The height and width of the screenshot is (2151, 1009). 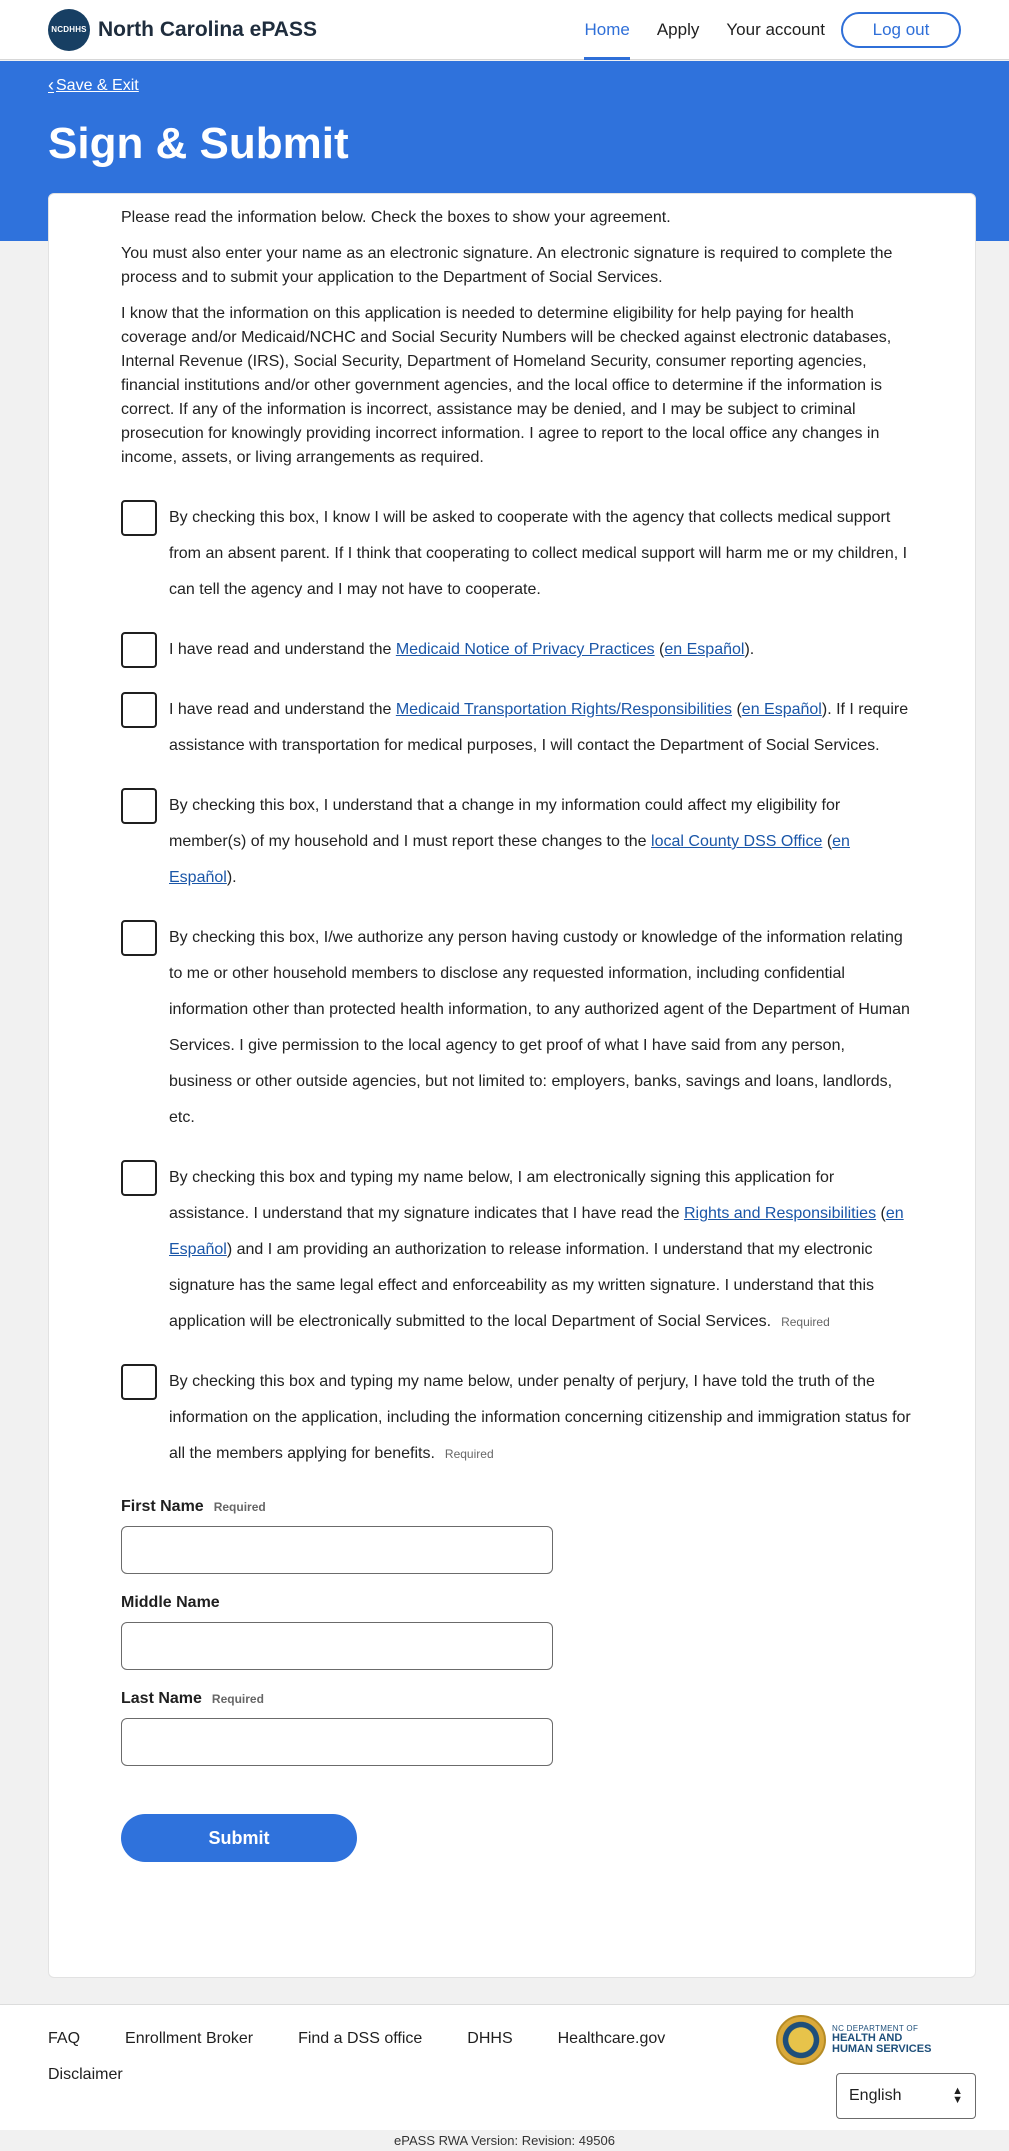 What do you see at coordinates (882, 2049) in the screenshot?
I see `dhhs-logo-line: HUMAN SERVICES` at bounding box center [882, 2049].